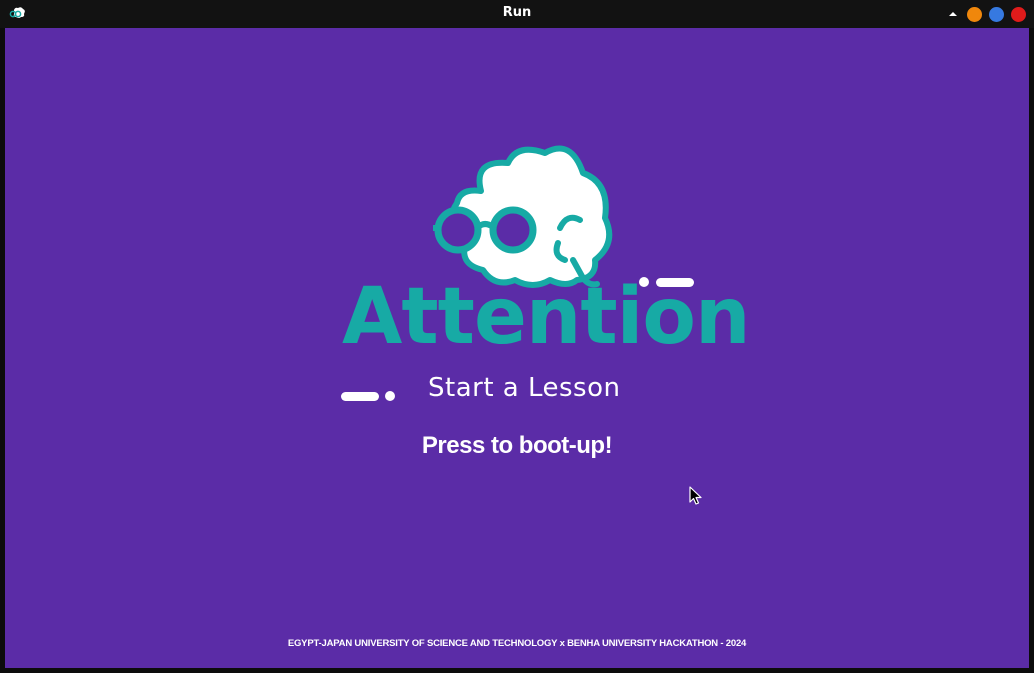 The width and height of the screenshot is (1034, 673). I want to click on scroll-up-icon, so click(953, 14).